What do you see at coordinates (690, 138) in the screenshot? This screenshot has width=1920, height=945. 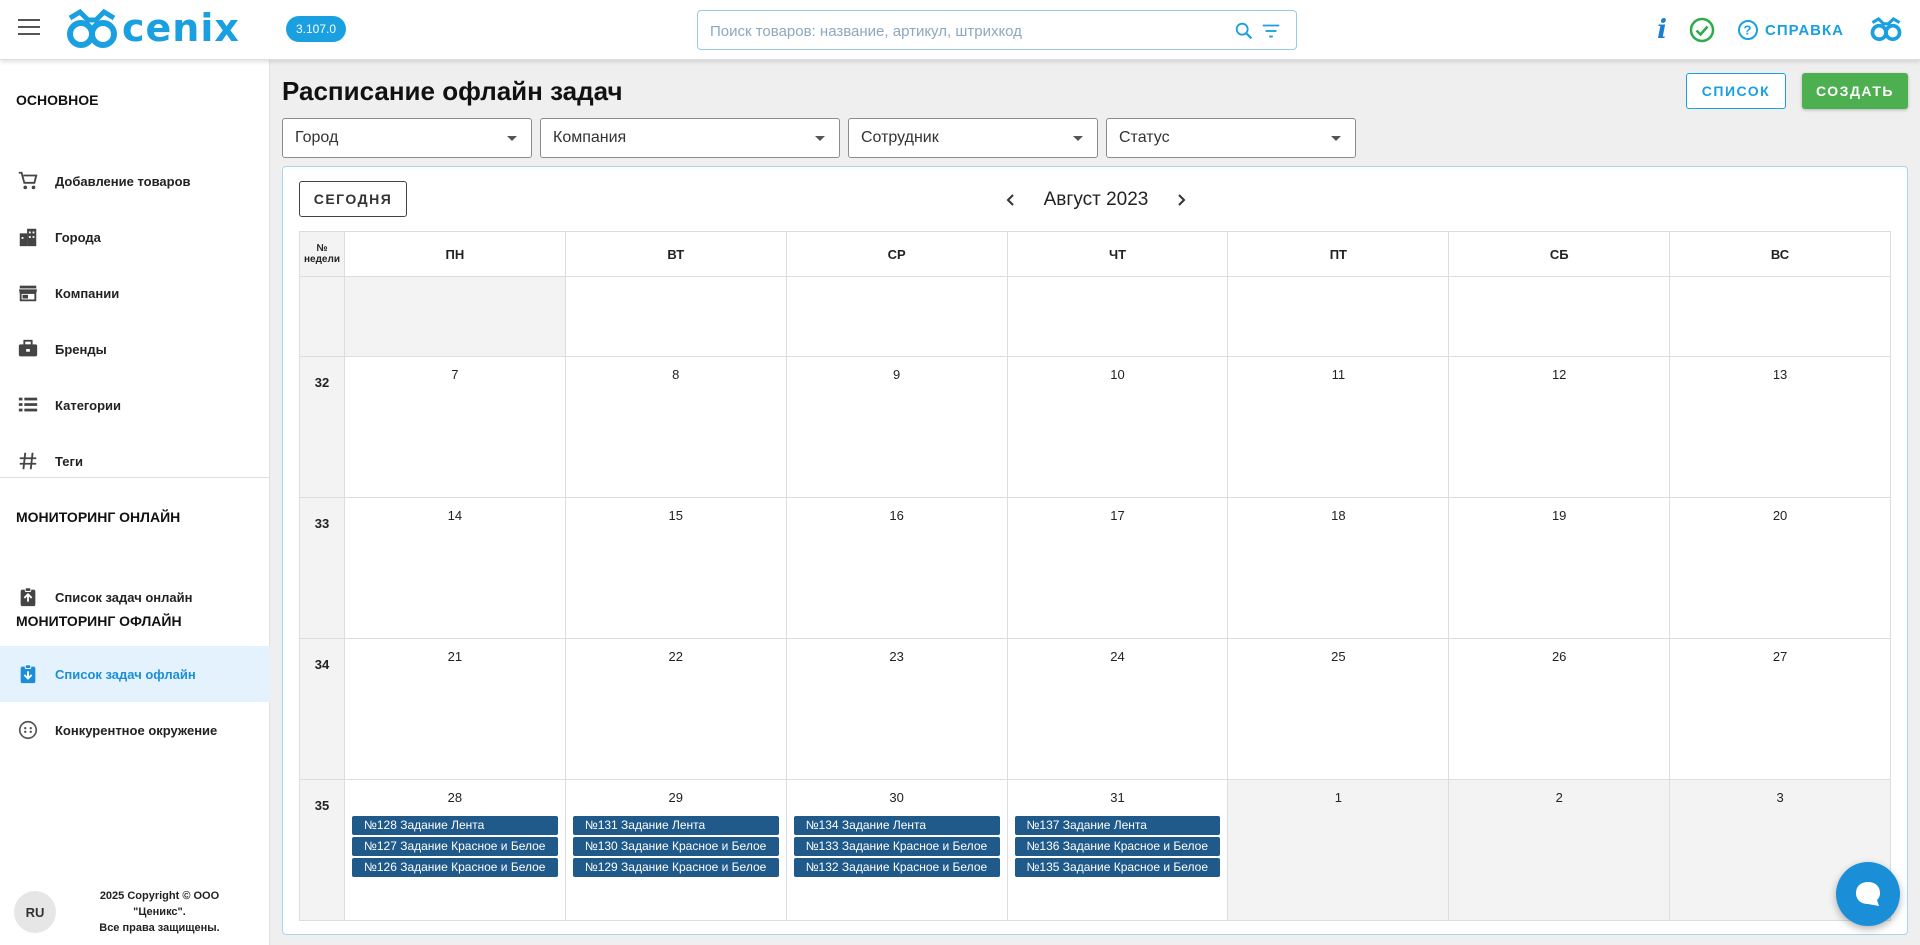 I see `filter-company: Компания` at bounding box center [690, 138].